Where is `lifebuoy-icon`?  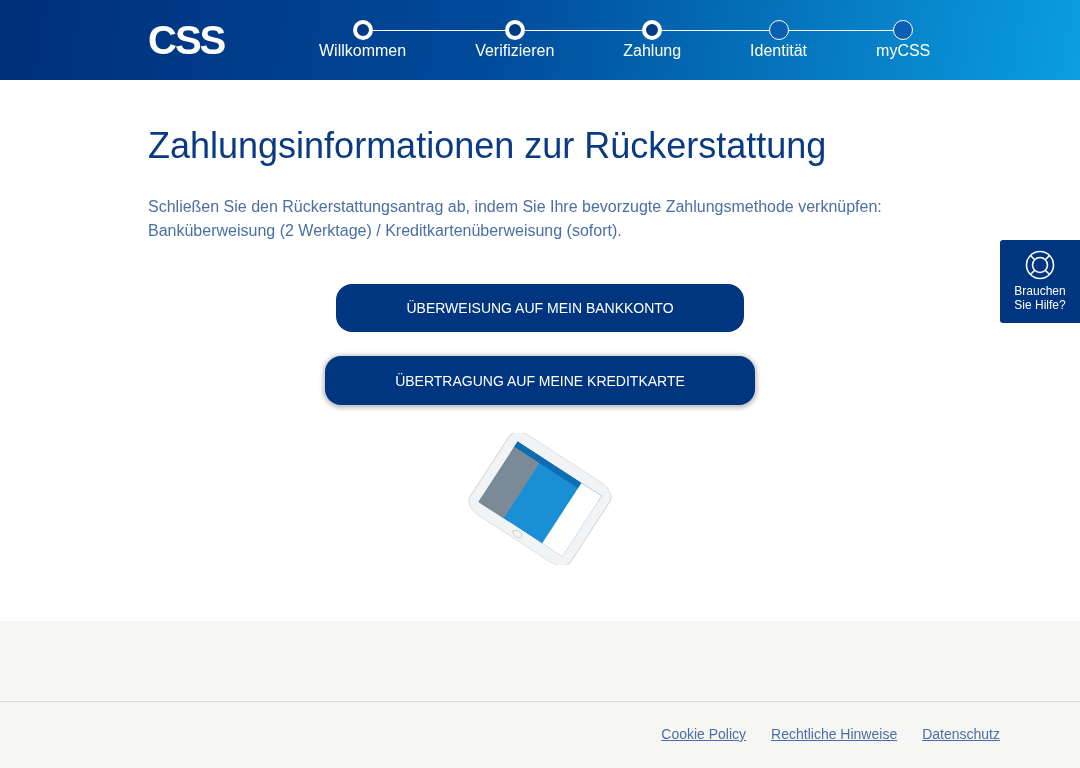
lifebuoy-icon is located at coordinates (1040, 265).